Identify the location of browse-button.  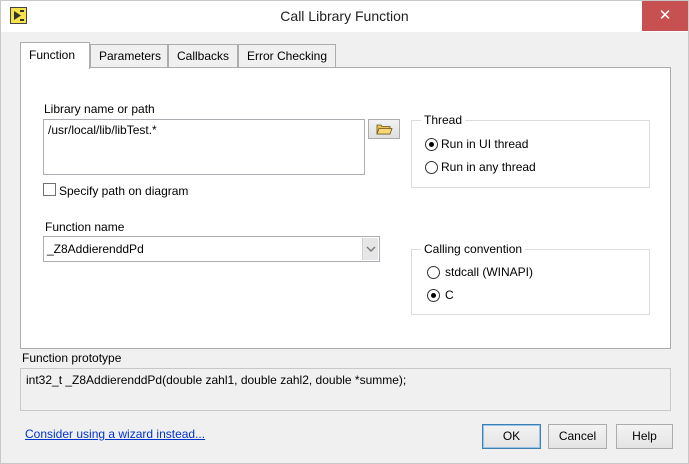
(384, 129).